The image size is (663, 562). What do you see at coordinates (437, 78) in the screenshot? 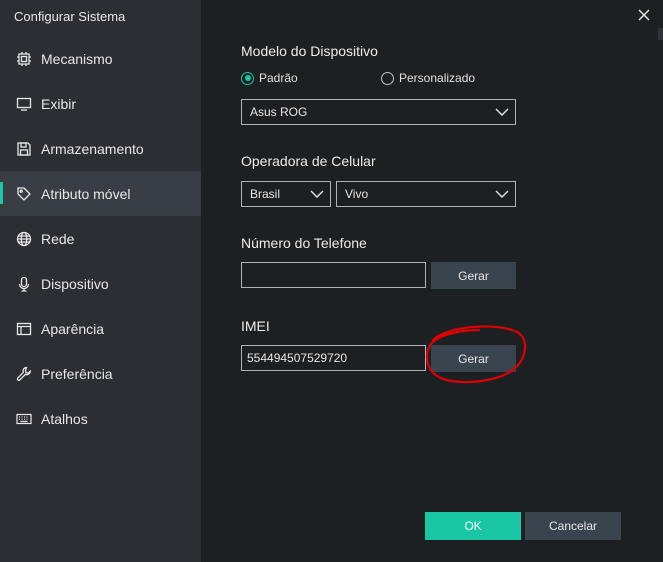
I see `radio-custom-label: Personalizado` at bounding box center [437, 78].